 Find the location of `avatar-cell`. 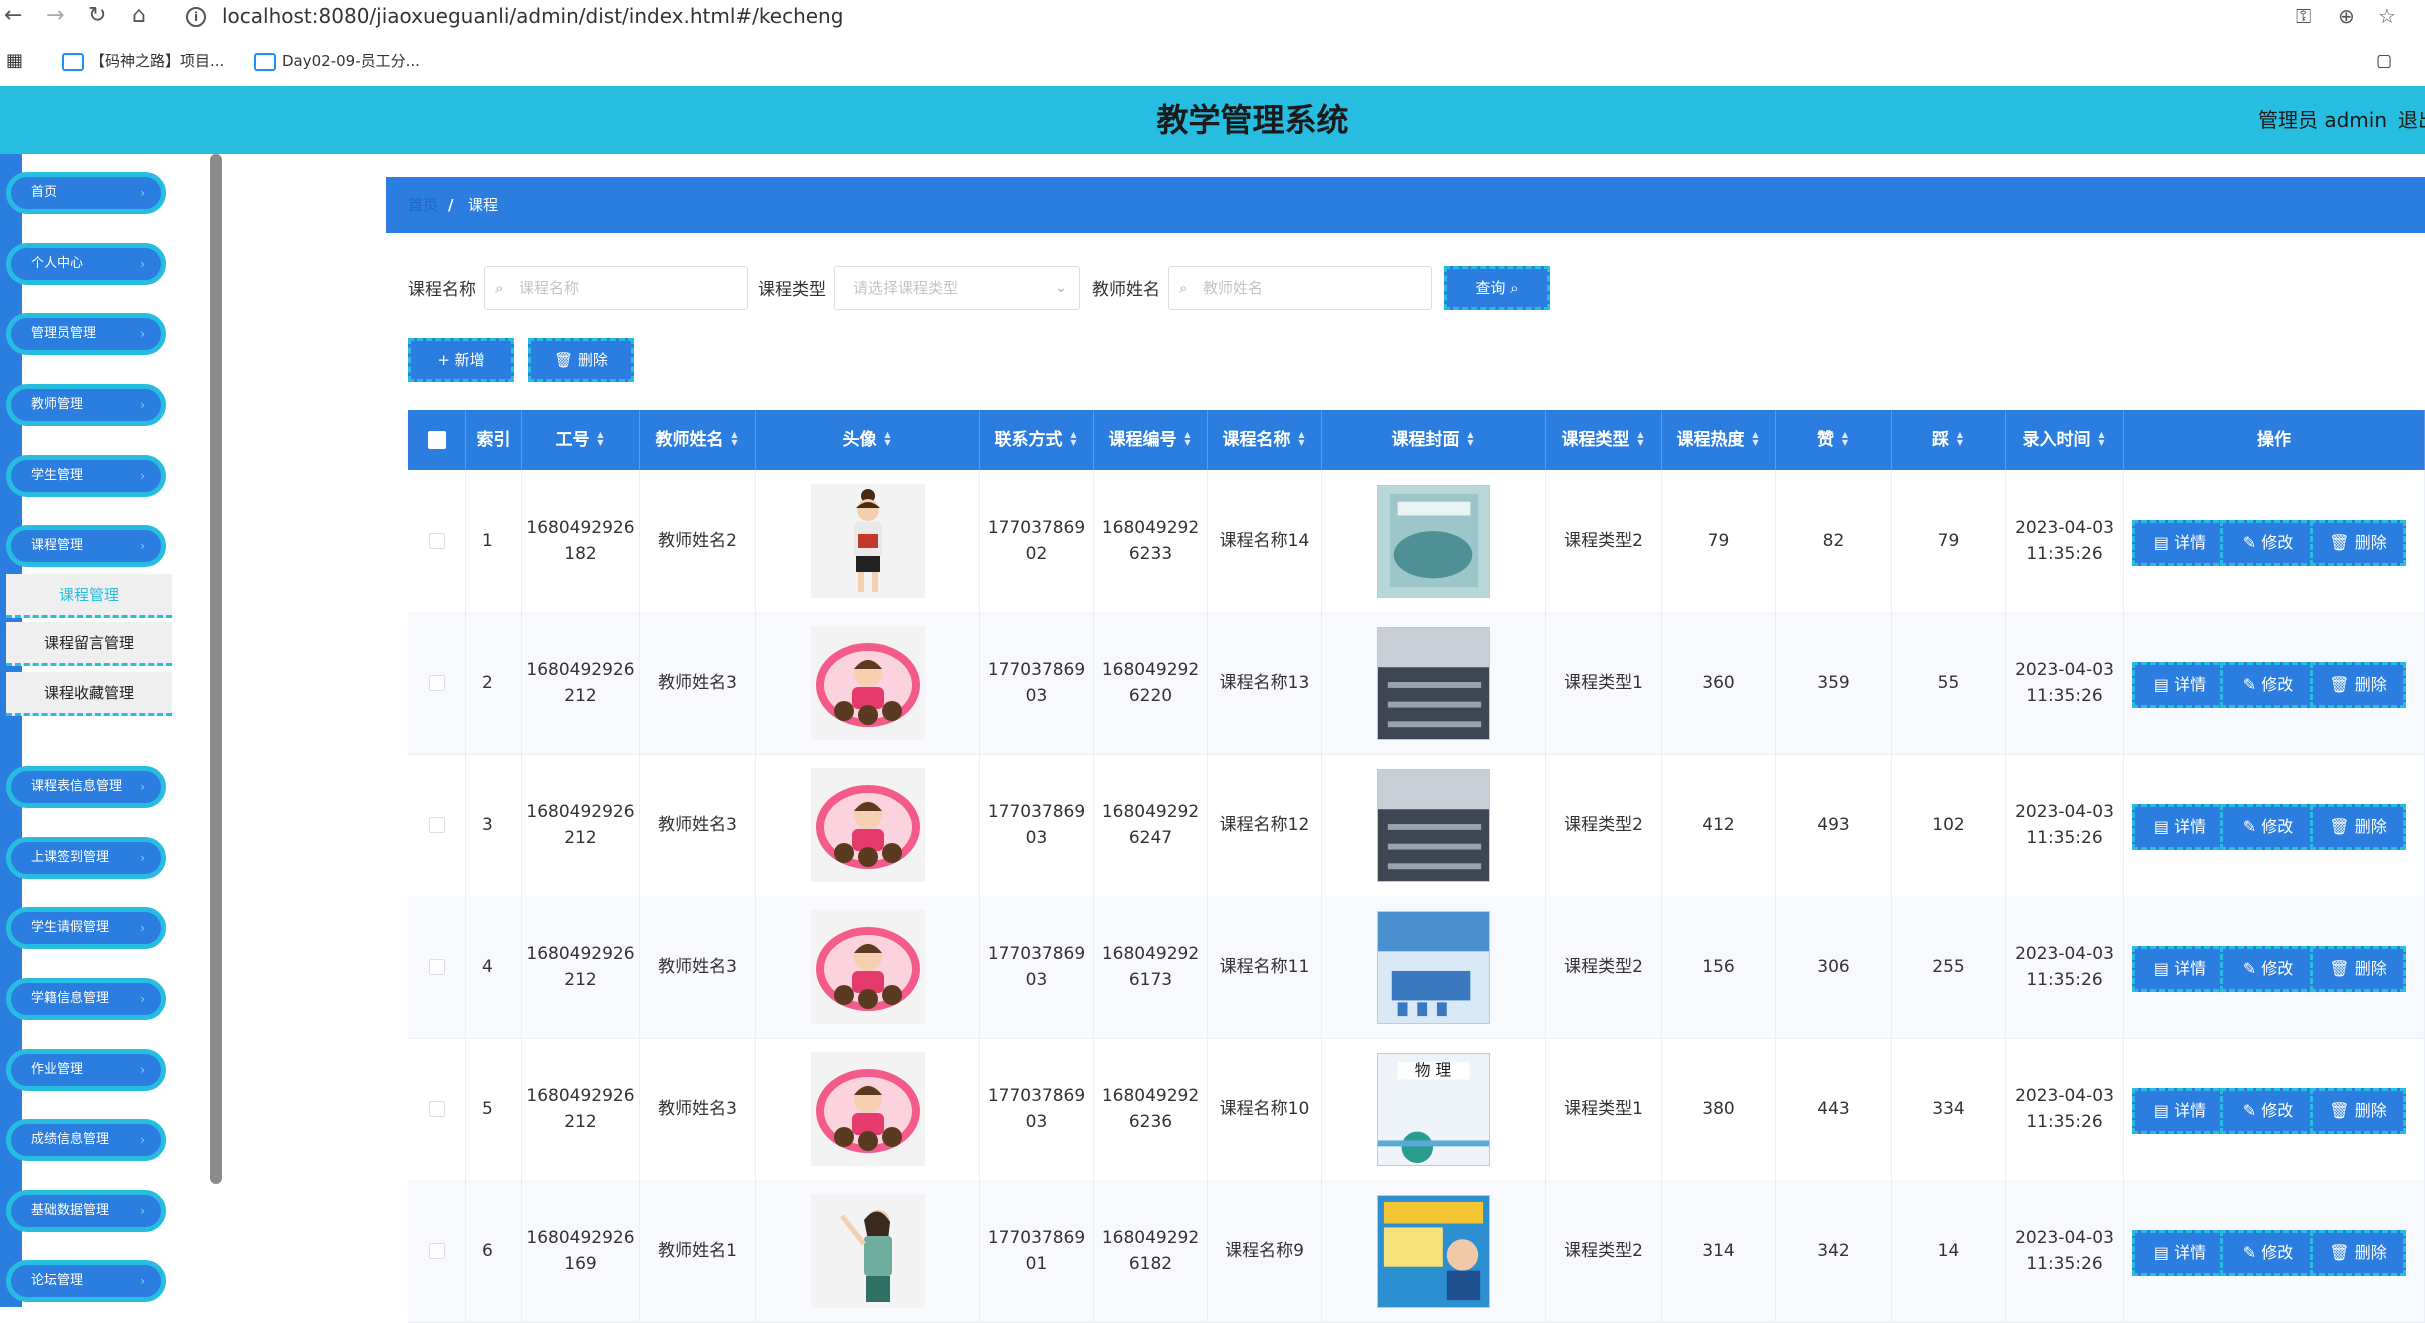

avatar-cell is located at coordinates (868, 683).